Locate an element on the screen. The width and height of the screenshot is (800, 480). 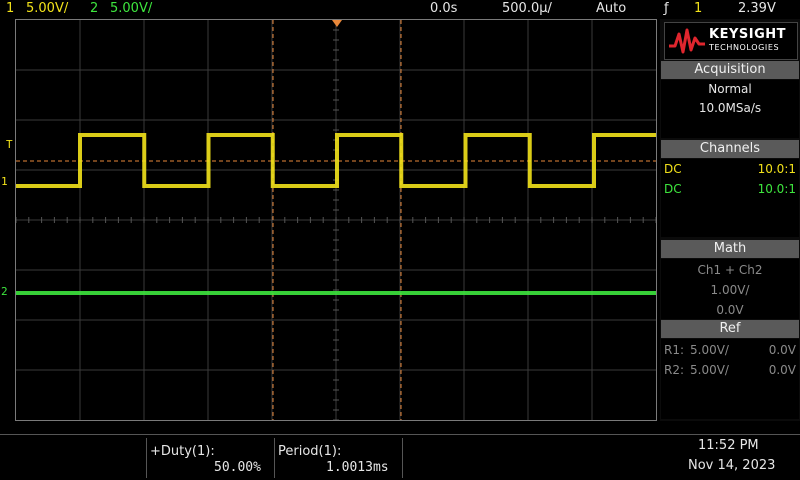
ch2-number: 2 is located at coordinates (94, 8).